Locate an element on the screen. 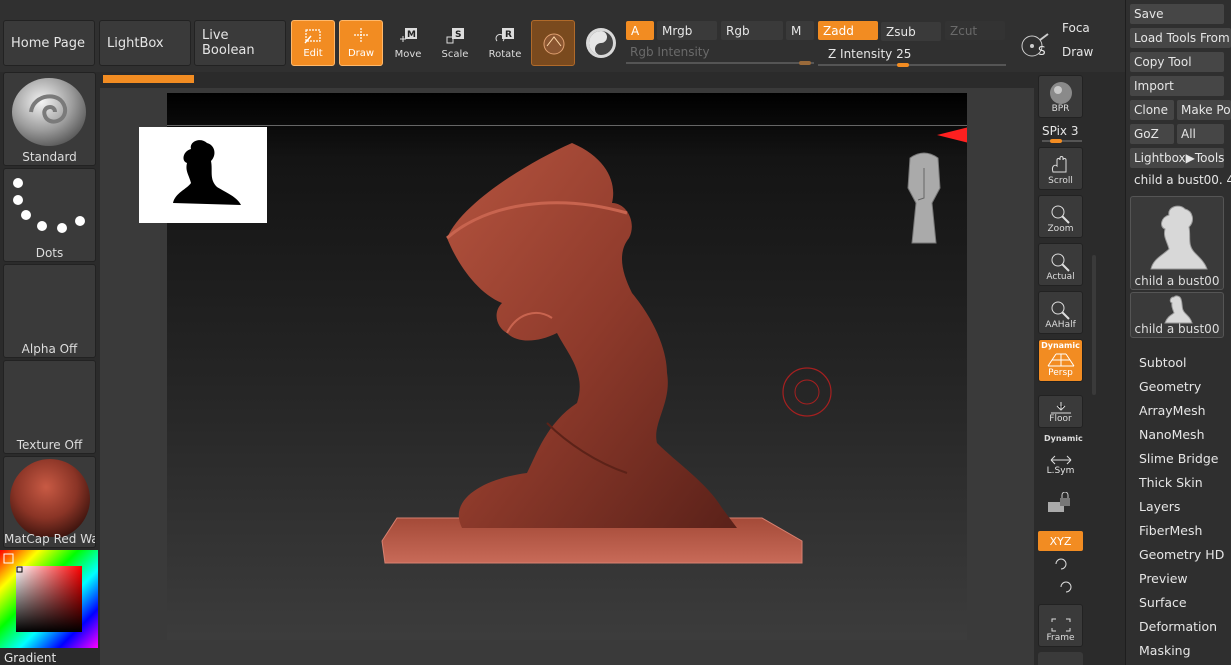 The width and height of the screenshot is (1231, 665). frame-label: Frame is located at coordinates (1060, 638).